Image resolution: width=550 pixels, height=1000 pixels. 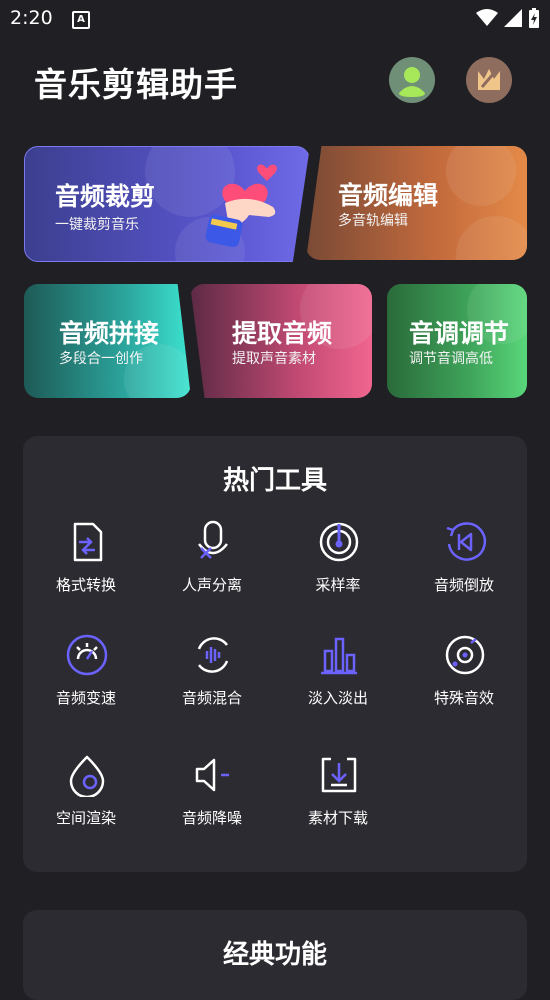 What do you see at coordinates (338, 681) in the screenshot?
I see `tool-fade: 淡入淡出` at bounding box center [338, 681].